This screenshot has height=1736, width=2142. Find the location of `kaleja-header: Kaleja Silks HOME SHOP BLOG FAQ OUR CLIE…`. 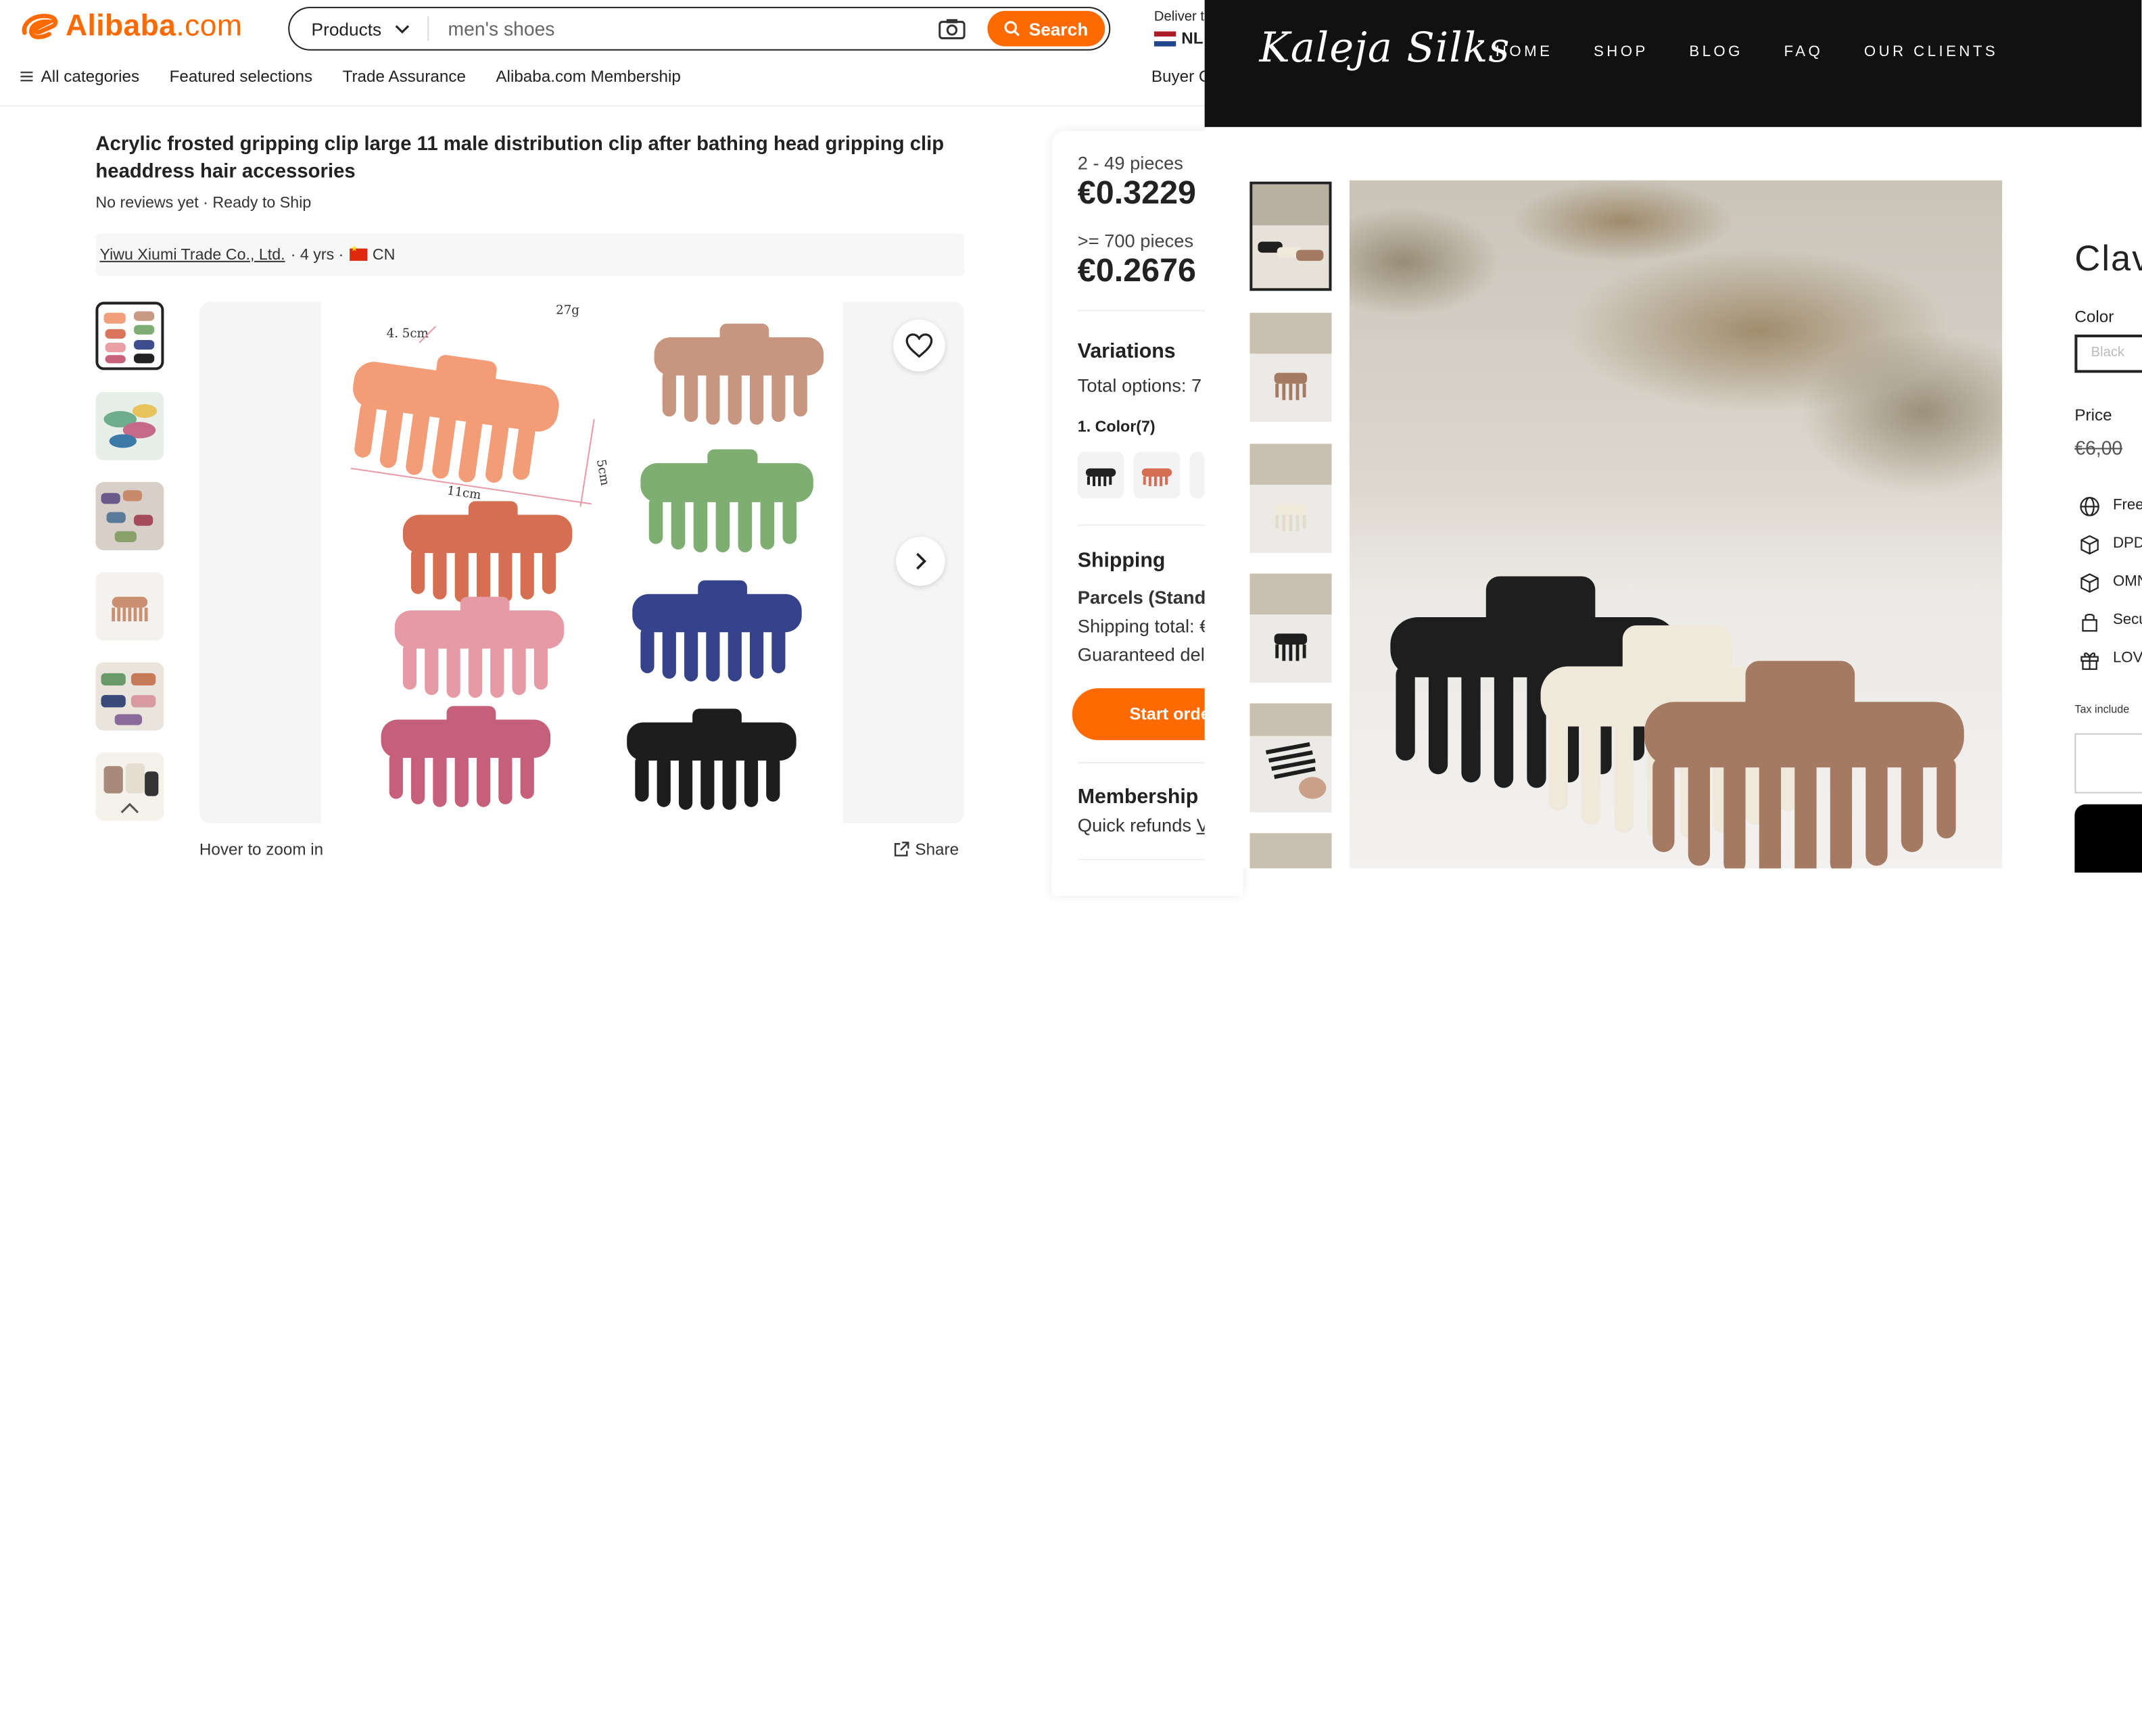

kaleja-header: Kaleja Silks HOME SHOP BLOG FAQ OUR CLIE… is located at coordinates (1673, 63).